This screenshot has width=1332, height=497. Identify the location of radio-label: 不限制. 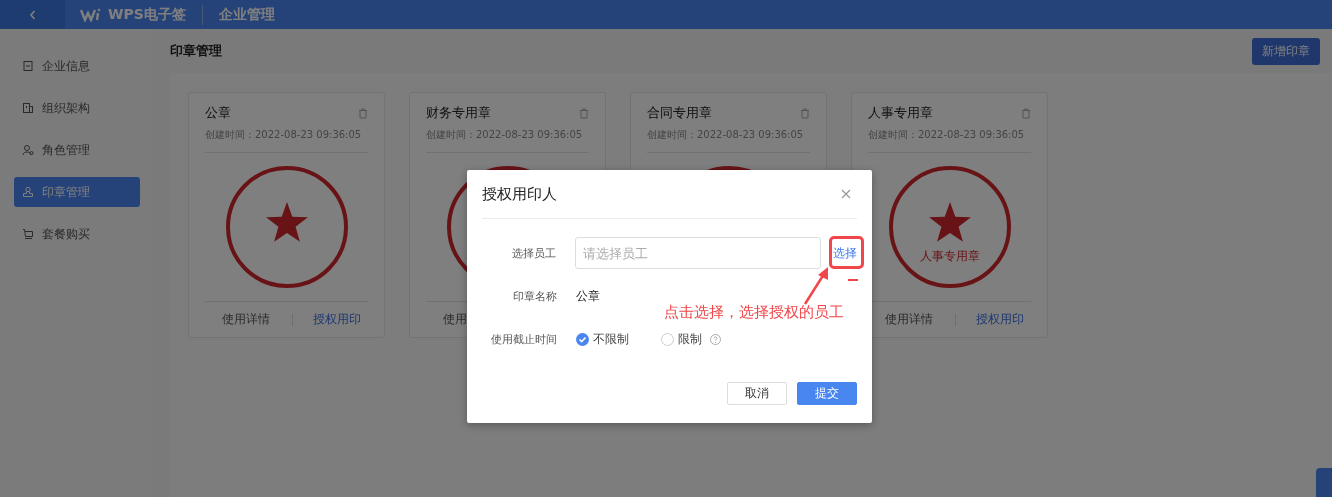
(611, 339).